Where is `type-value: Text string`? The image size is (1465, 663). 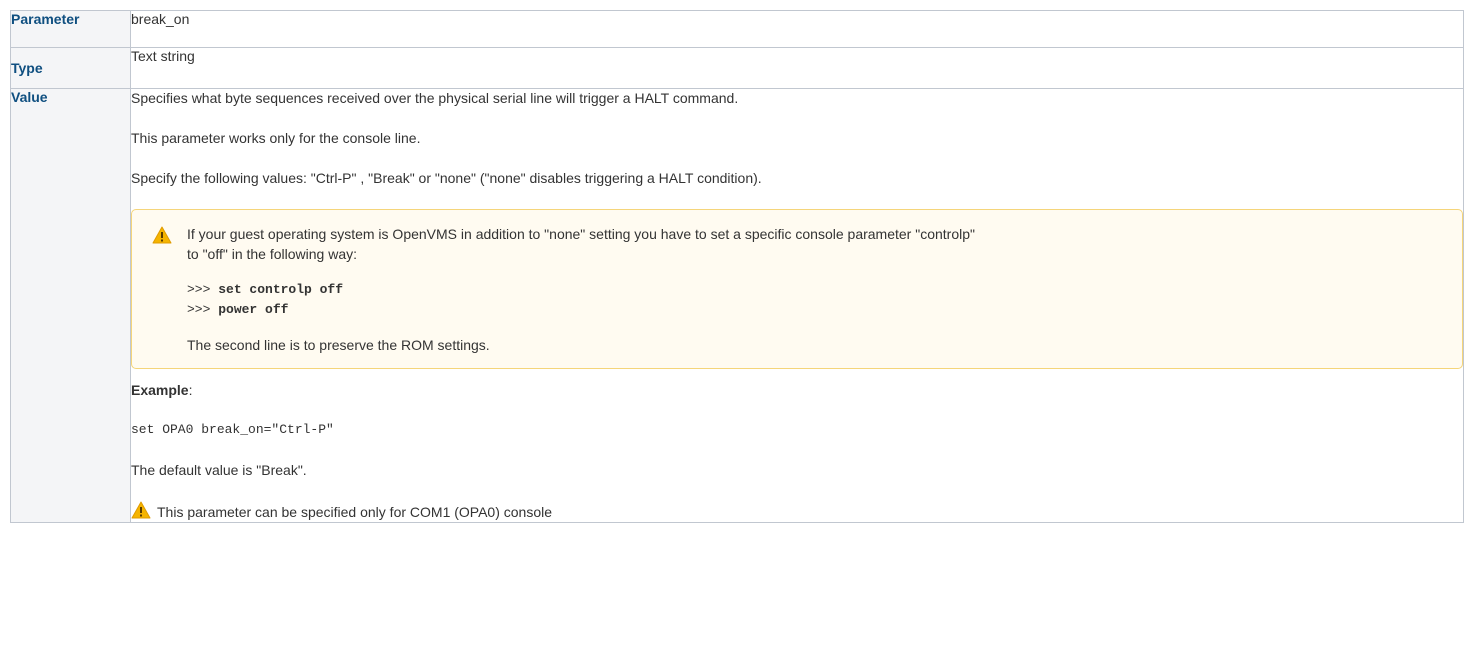 type-value: Text string is located at coordinates (797, 68).